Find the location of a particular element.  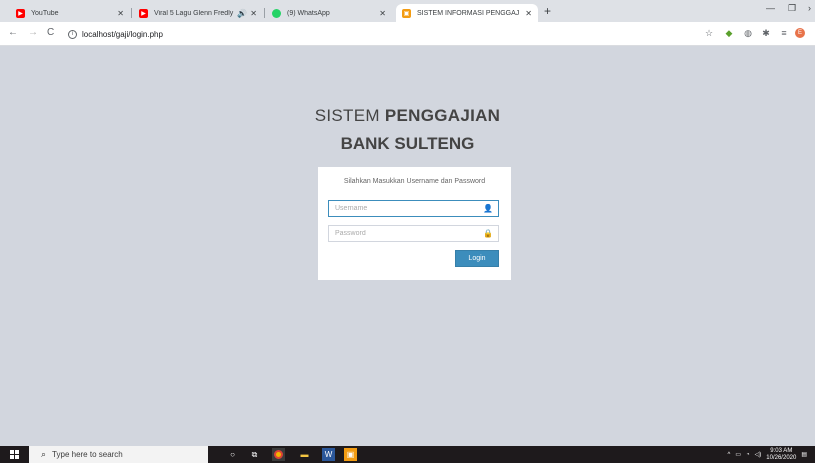

file-explorer-icon: ▬ is located at coordinates (304, 454).